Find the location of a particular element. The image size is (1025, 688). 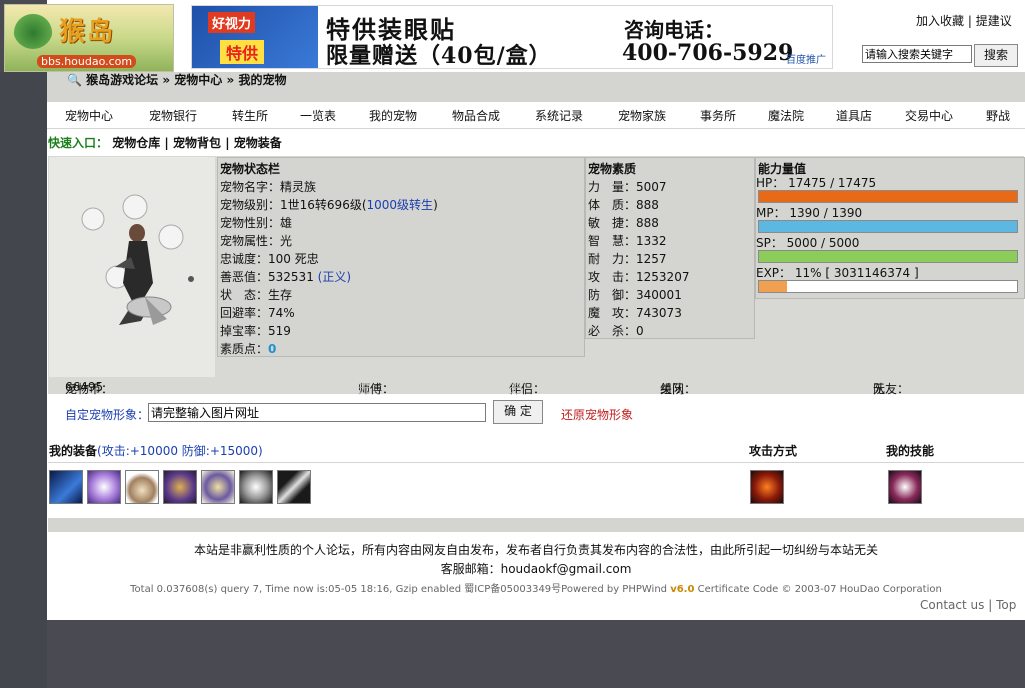

search-input is located at coordinates (917, 54).